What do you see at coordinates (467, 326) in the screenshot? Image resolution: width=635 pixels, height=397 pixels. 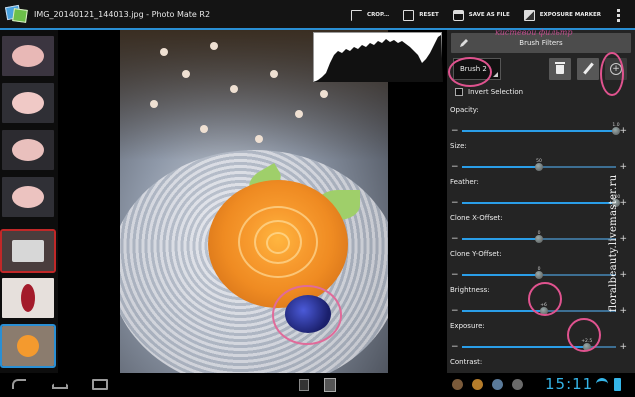 I see `slider-label: Exposure:` at bounding box center [467, 326].